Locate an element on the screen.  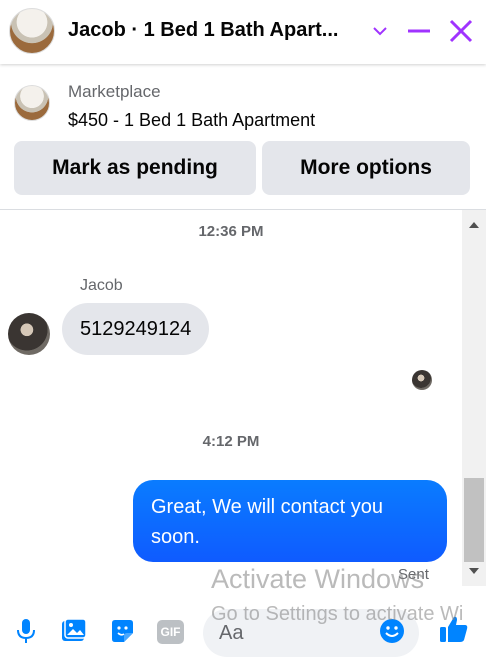
listing-avatar is located at coordinates (32, 31).